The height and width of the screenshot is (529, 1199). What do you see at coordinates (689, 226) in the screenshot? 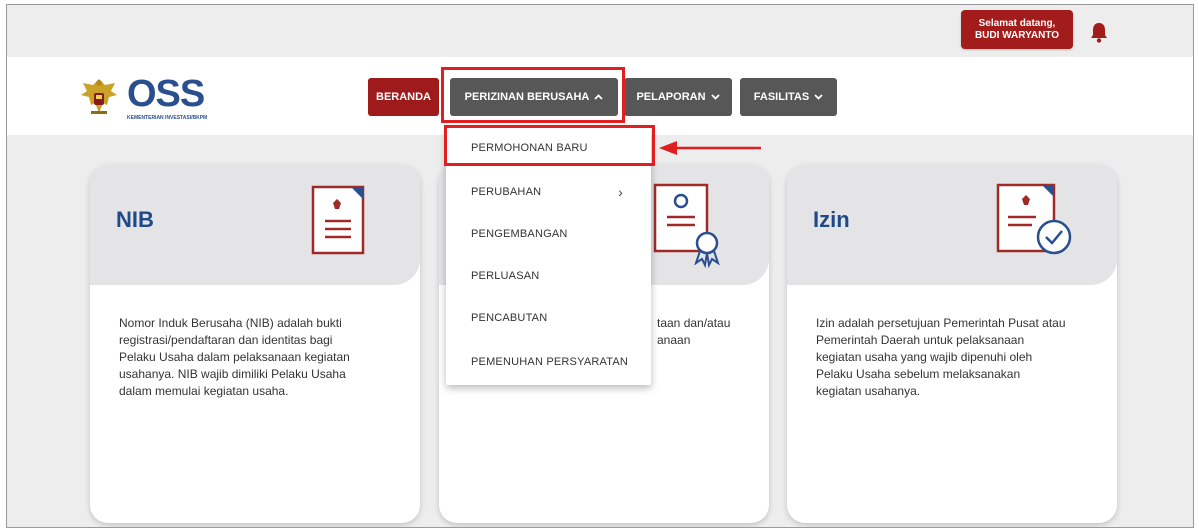
I see `certificate-ribbon-icon` at bounding box center [689, 226].